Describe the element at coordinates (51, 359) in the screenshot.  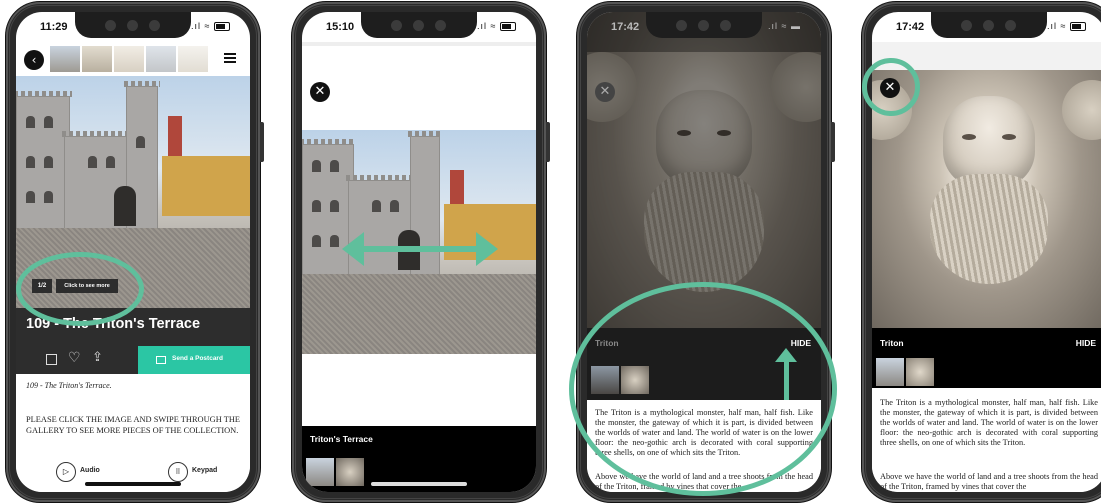
I see `edit-icon` at that location.